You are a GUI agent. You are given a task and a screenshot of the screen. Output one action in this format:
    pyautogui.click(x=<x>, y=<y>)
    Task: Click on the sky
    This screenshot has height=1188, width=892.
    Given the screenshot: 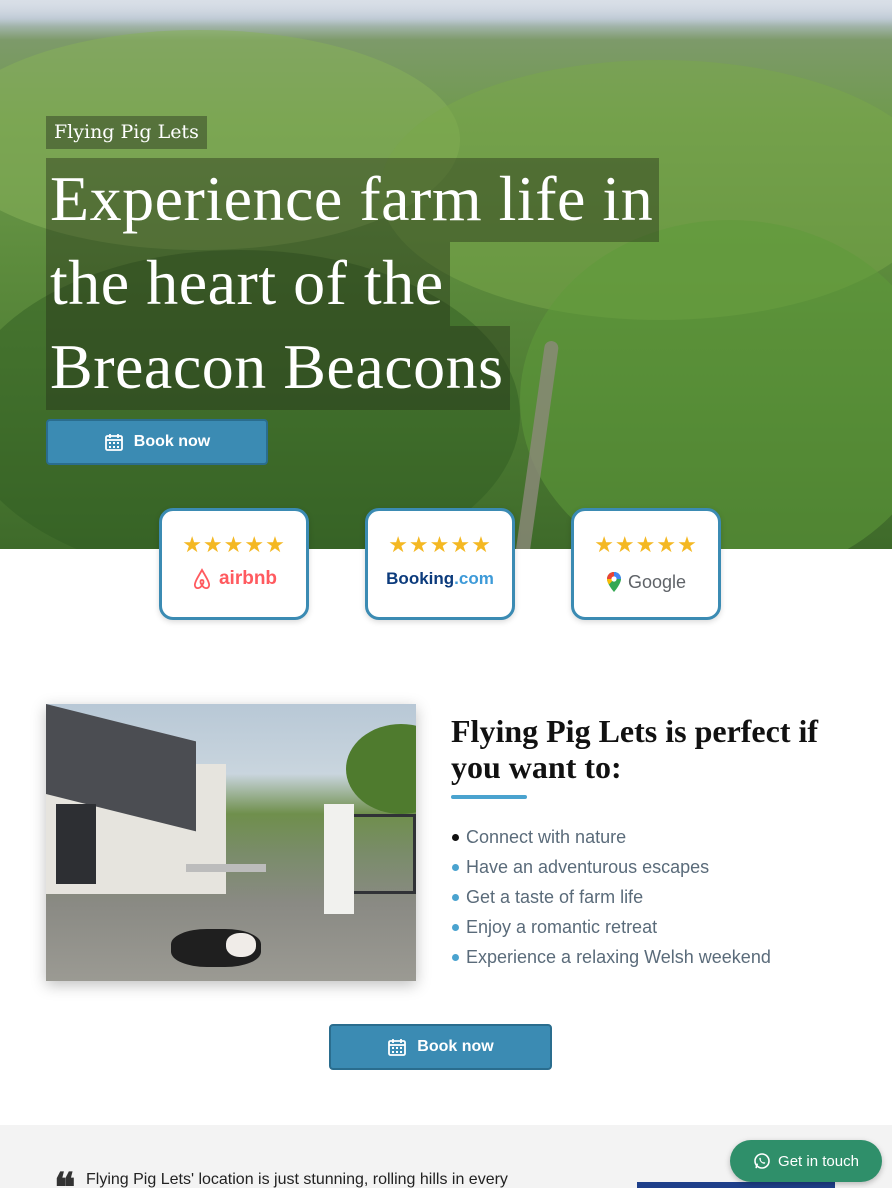 What is the action you would take?
    pyautogui.click(x=446, y=13)
    